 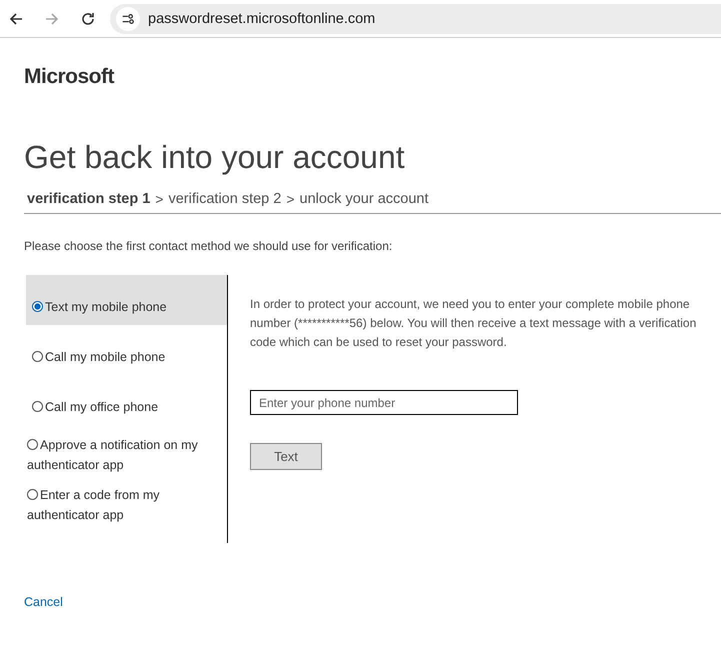 I want to click on method-option: Text my mobile phone, so click(x=126, y=300).